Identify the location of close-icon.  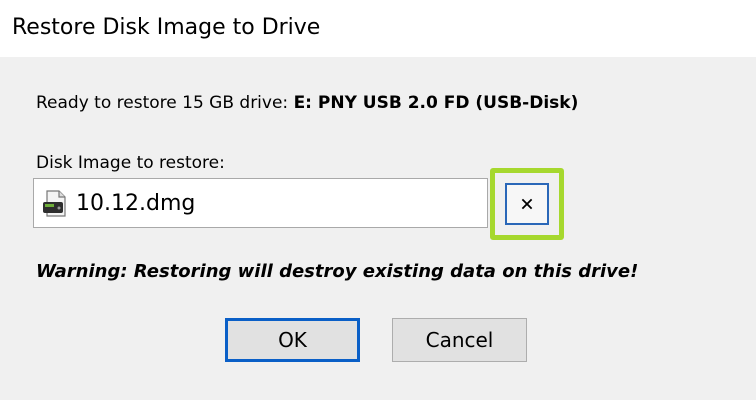
(527, 204).